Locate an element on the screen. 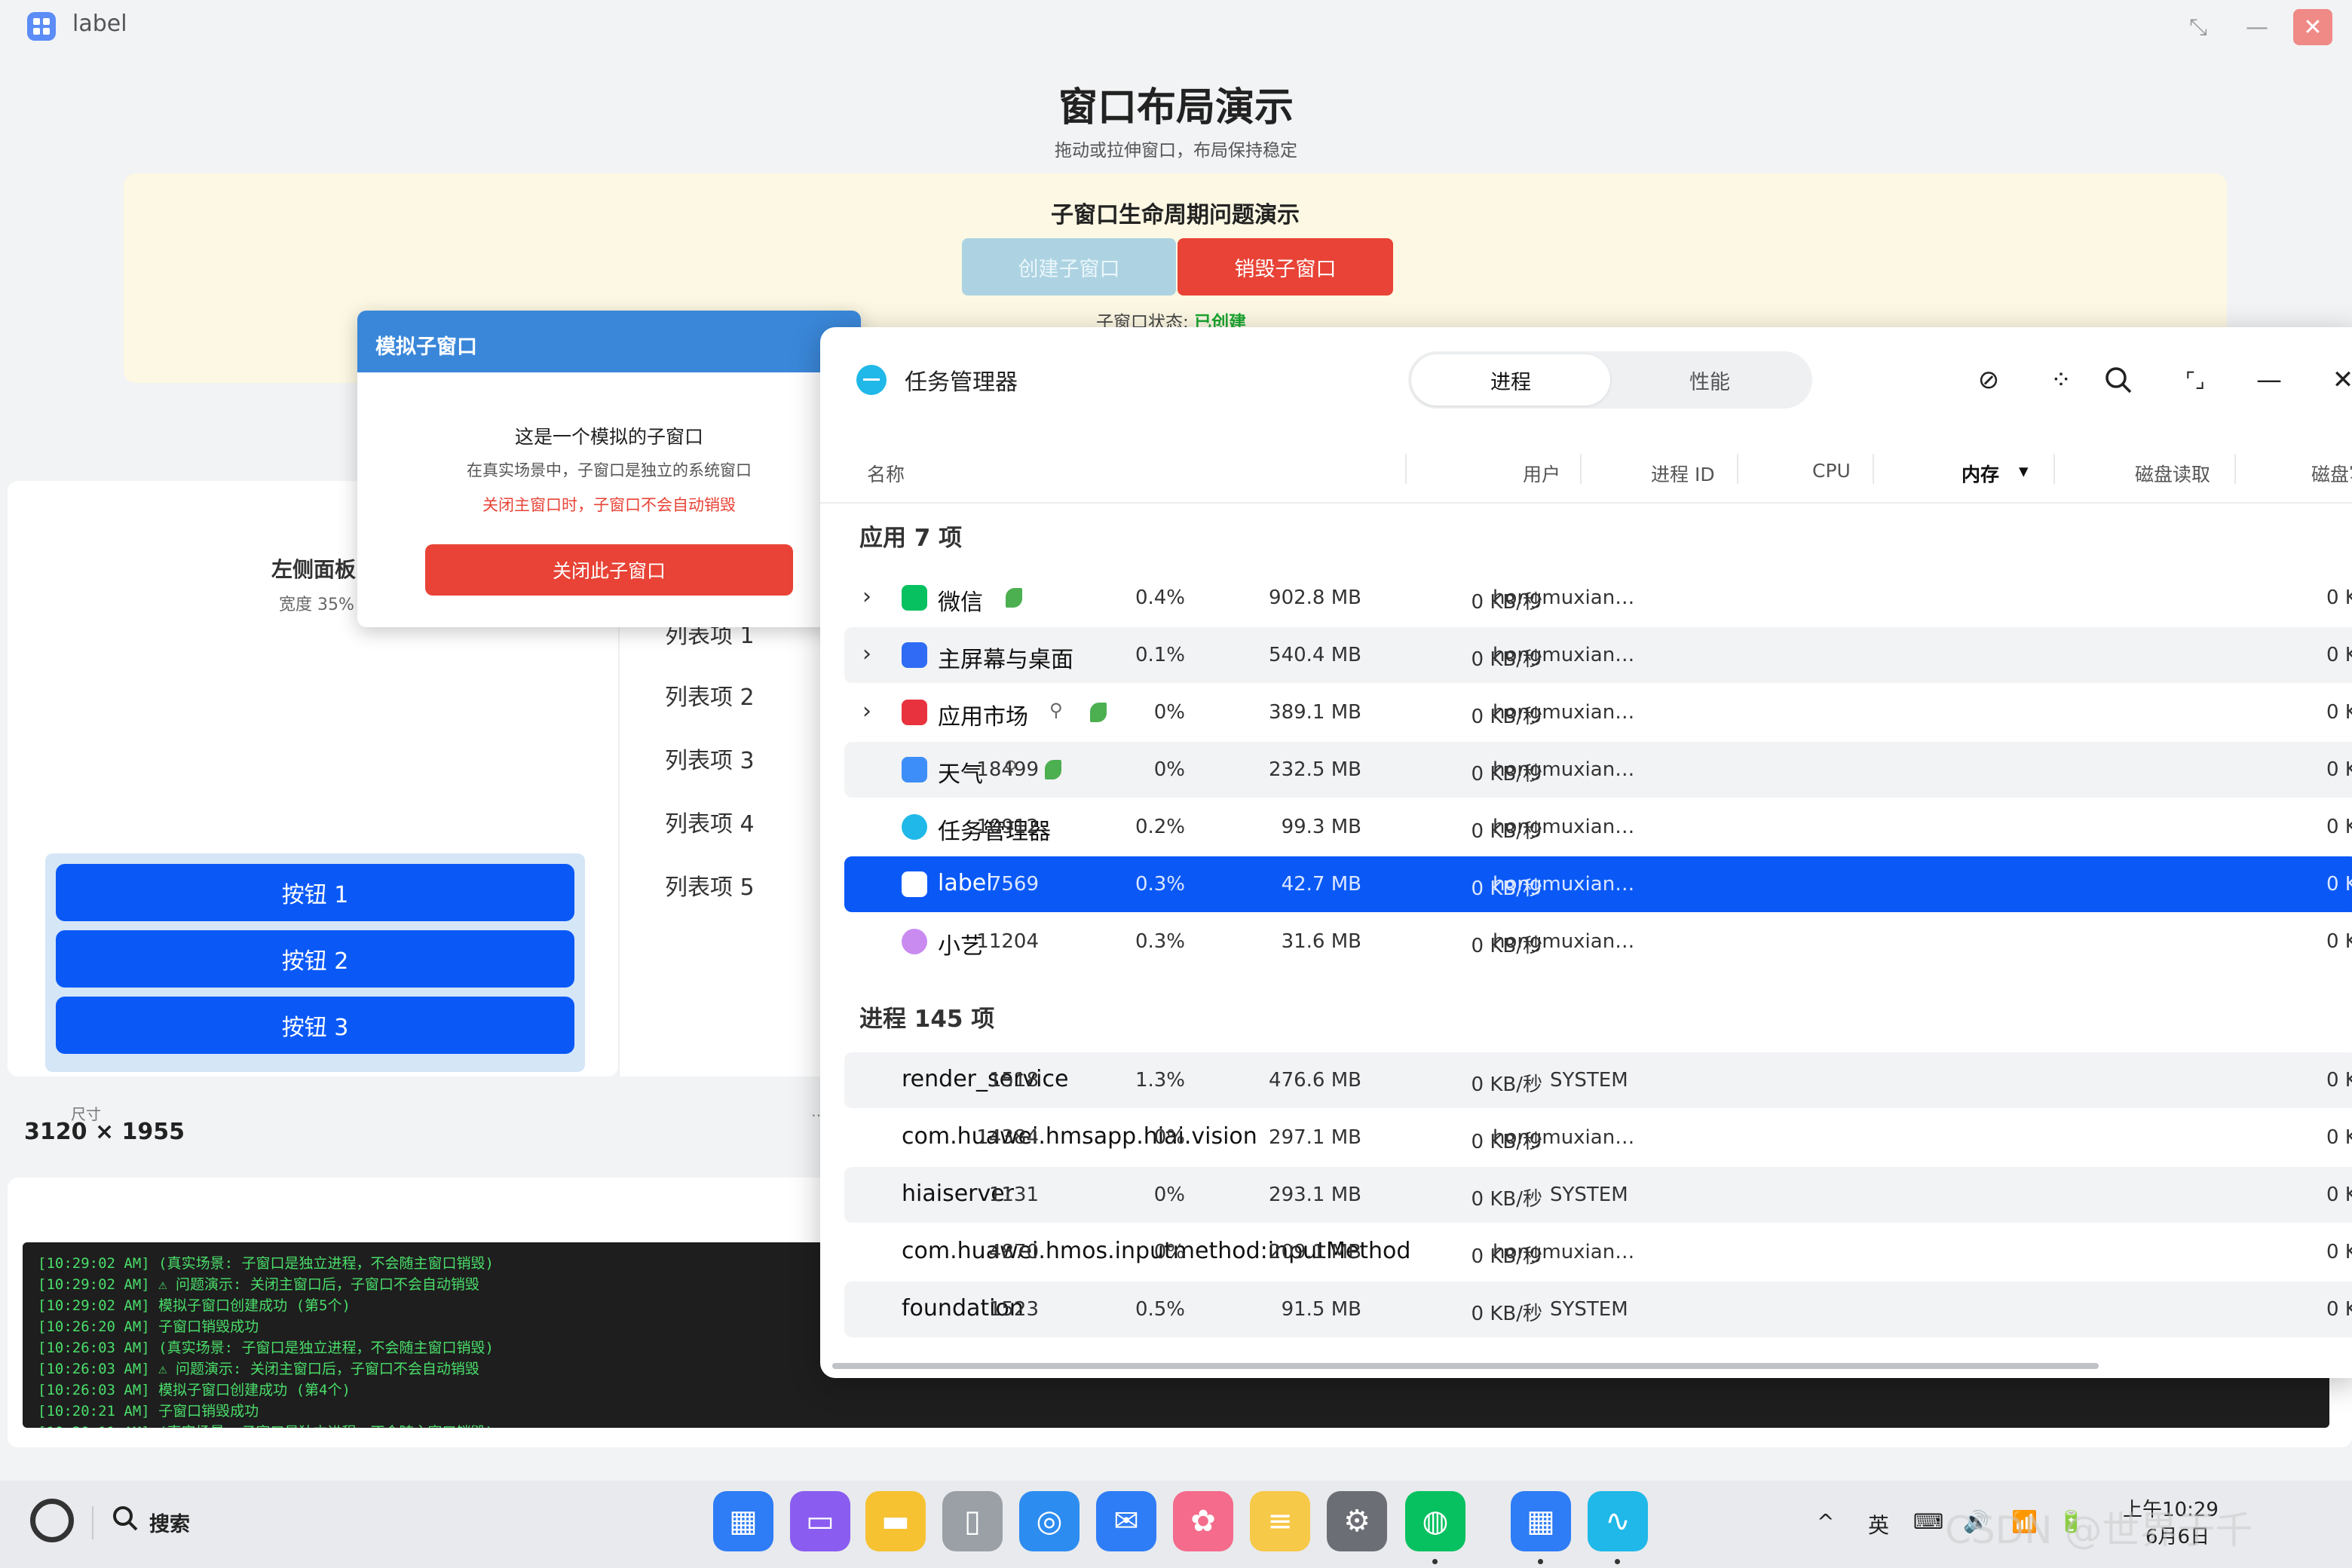  multi-window-icon: ▭ is located at coordinates (820, 1521).